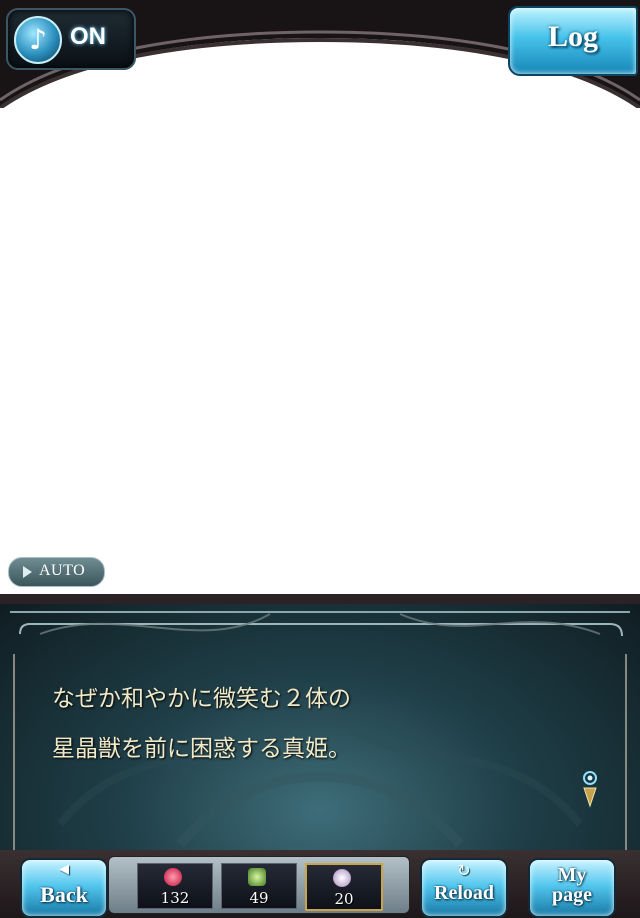 The image size is (640, 918). Describe the element at coordinates (88, 36) in the screenshot. I see `music-status-label: ON` at that location.